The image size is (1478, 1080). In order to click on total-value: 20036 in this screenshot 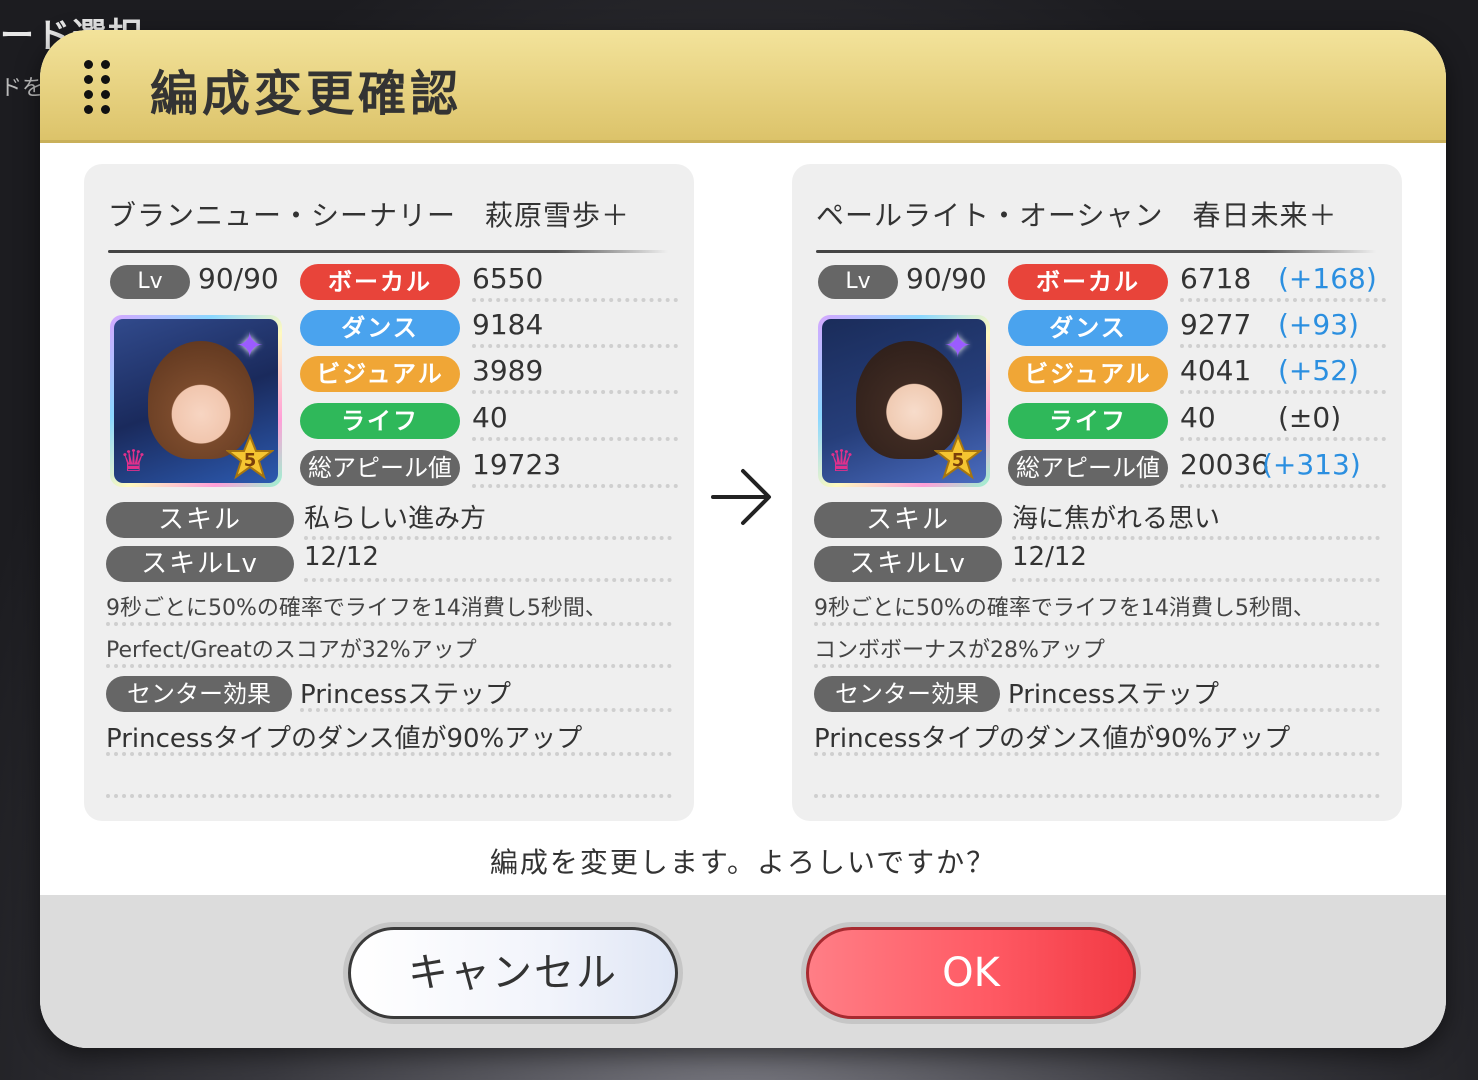, I will do `click(1225, 464)`.